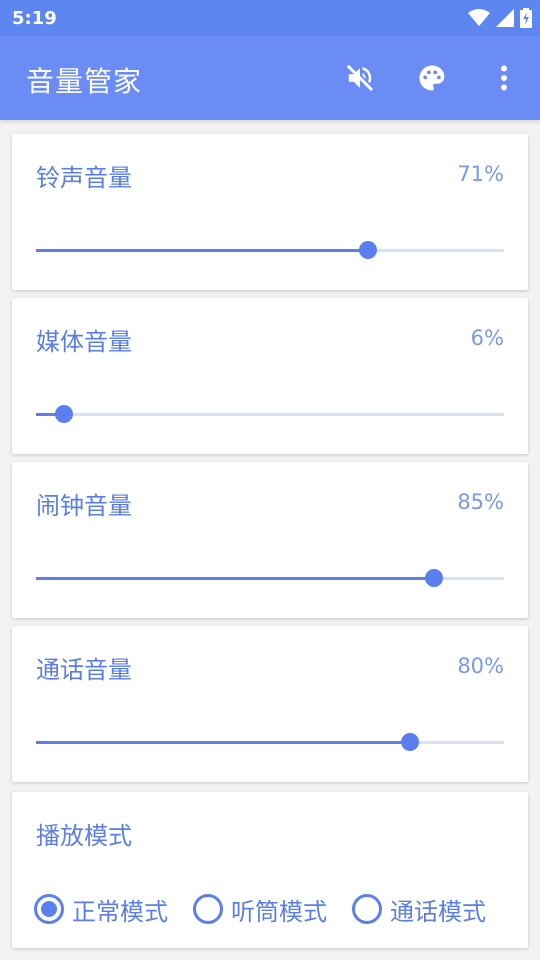 Image resolution: width=540 pixels, height=960 pixels. Describe the element at coordinates (84, 178) in the screenshot. I see `card-title: 铃声音量` at that location.